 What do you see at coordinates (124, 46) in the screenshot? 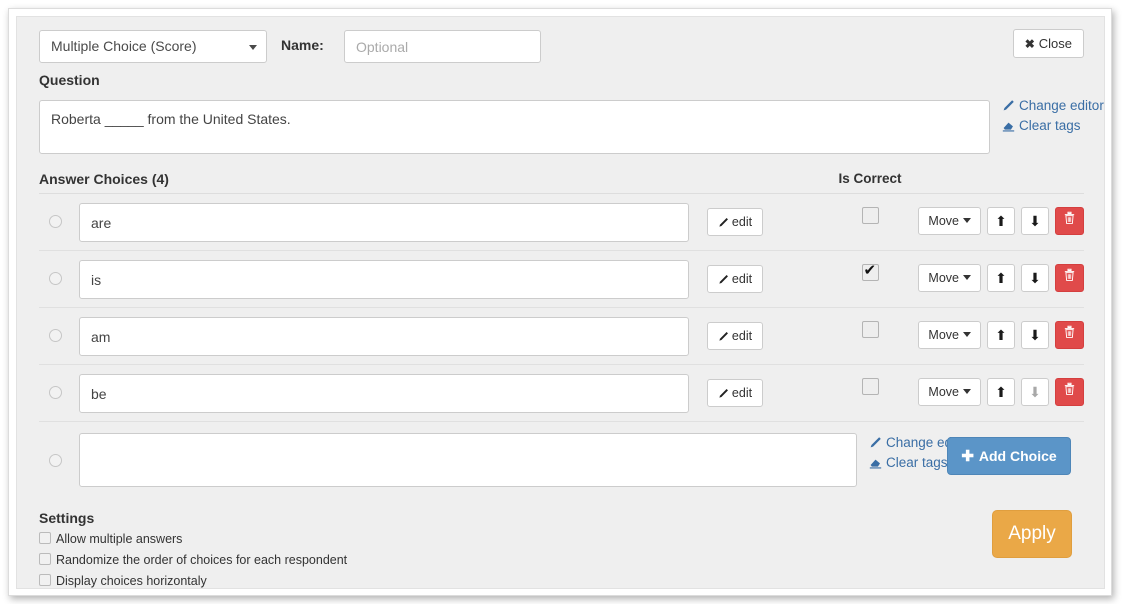
I see `question-type-value: Multiple Choice (Score)` at bounding box center [124, 46].